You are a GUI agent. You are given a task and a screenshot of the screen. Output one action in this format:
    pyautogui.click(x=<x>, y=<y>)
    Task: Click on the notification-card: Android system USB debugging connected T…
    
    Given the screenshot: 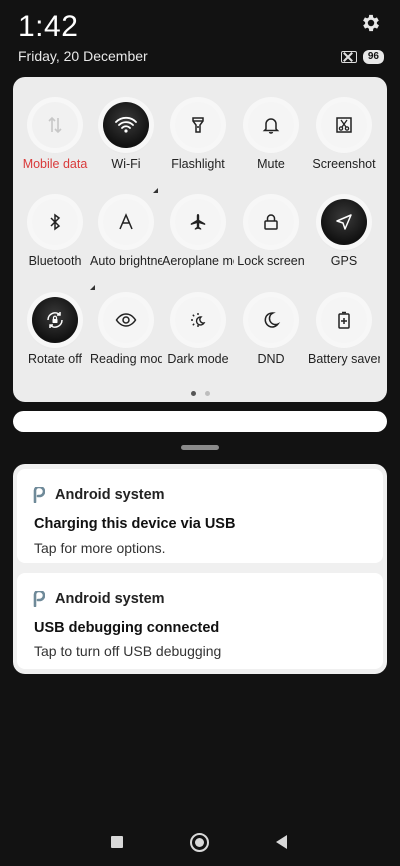 What is the action you would take?
    pyautogui.click(x=200, y=621)
    